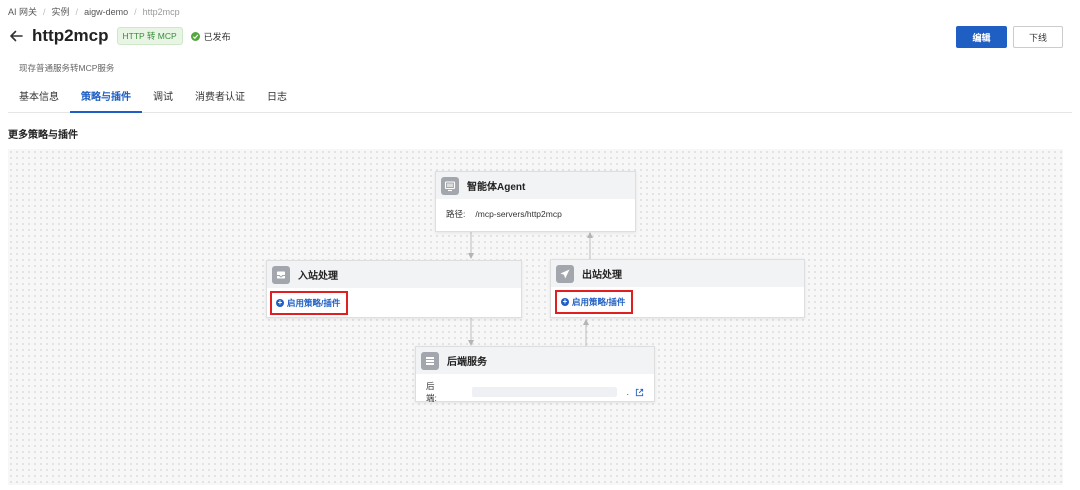  What do you see at coordinates (394, 289) in the screenshot?
I see `node-inbound: 入站处理 + 启用策略/插件` at bounding box center [394, 289].